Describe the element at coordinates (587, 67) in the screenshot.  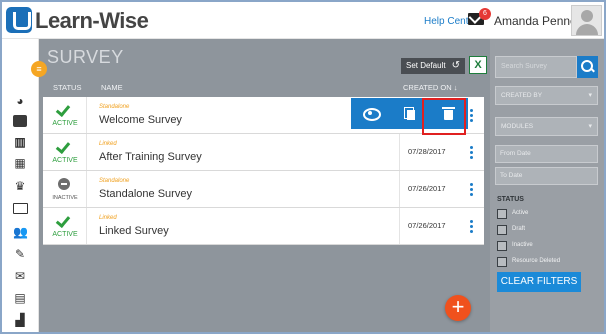
I see `search-icon` at that location.